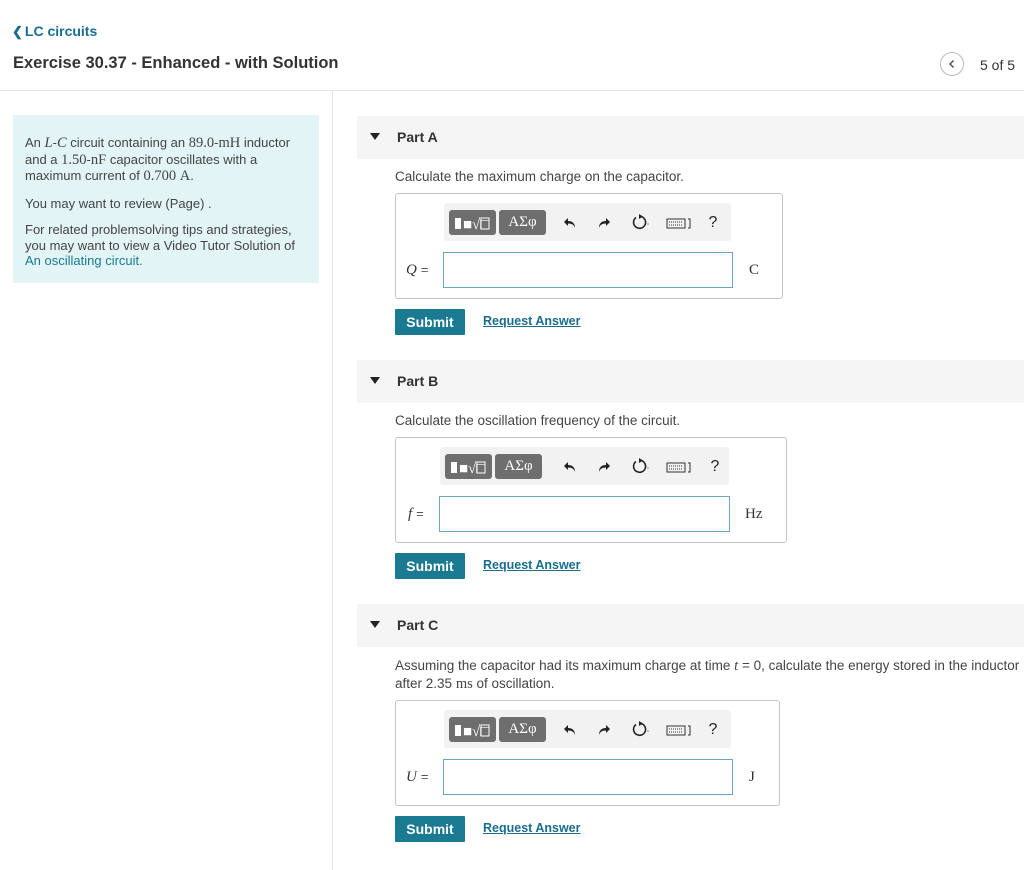  Describe the element at coordinates (531, 565) in the screenshot. I see `part-b-request-answer-link: Request Answer` at that location.